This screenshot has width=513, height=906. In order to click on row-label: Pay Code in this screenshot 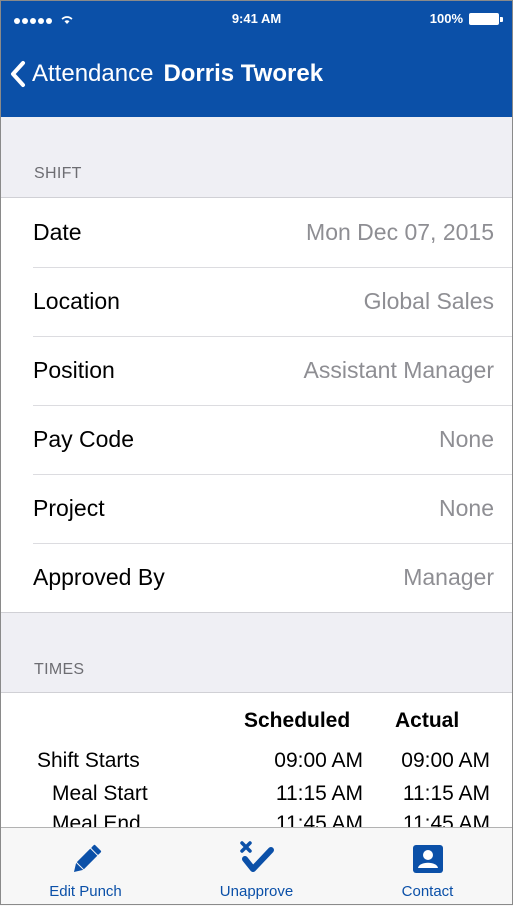, I will do `click(84, 439)`.